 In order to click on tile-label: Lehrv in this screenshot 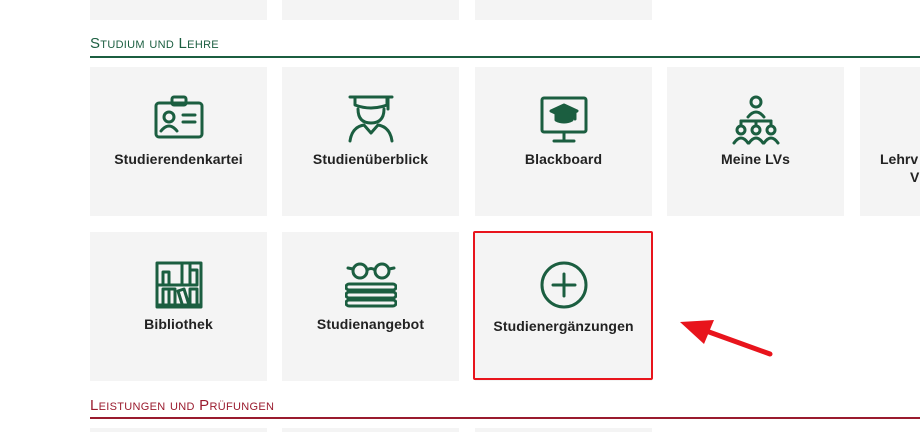, I will do `click(899, 159)`.